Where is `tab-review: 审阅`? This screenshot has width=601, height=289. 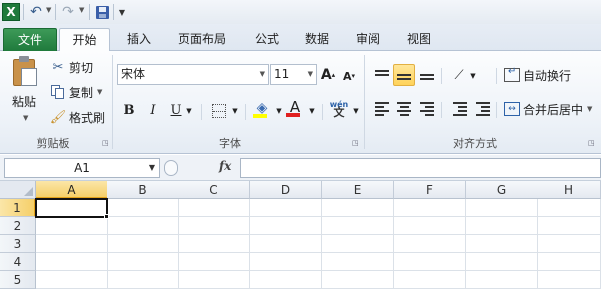 tab-review: 审阅 is located at coordinates (368, 39).